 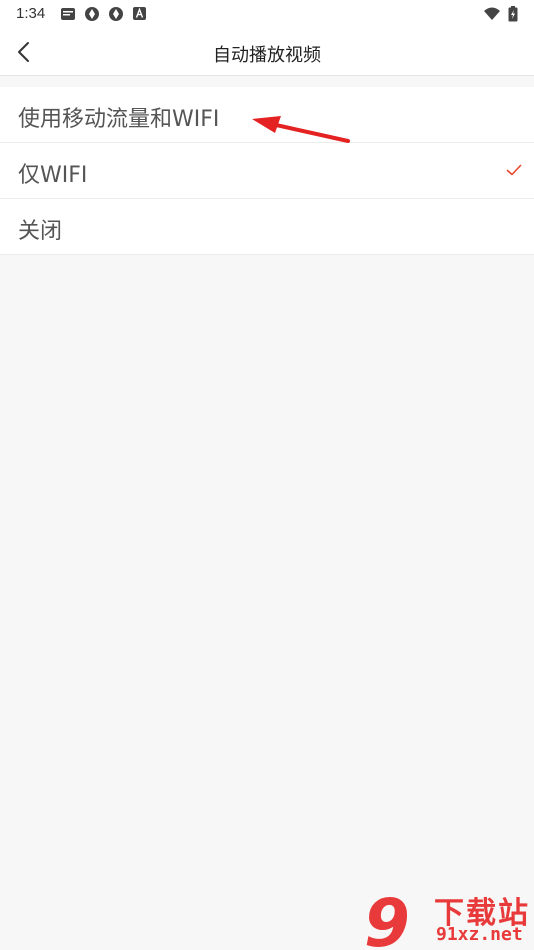 What do you see at coordinates (119, 119) in the screenshot?
I see `option-label: 使用移动流量和WIFI` at bounding box center [119, 119].